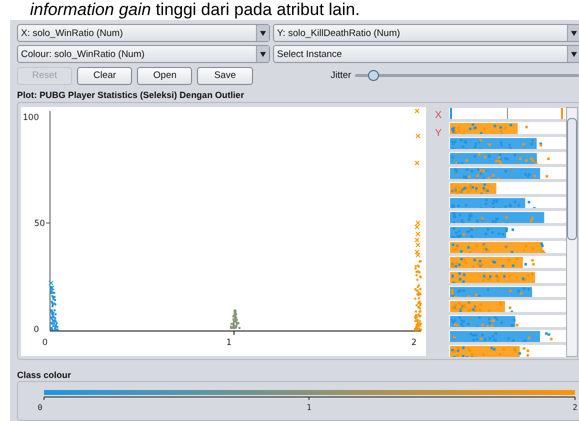  What do you see at coordinates (131, 96) in the screenshot?
I see `plot-title: Plot: PUBG Player Statistics (Seleksi) Dengan Outlier` at bounding box center [131, 96].